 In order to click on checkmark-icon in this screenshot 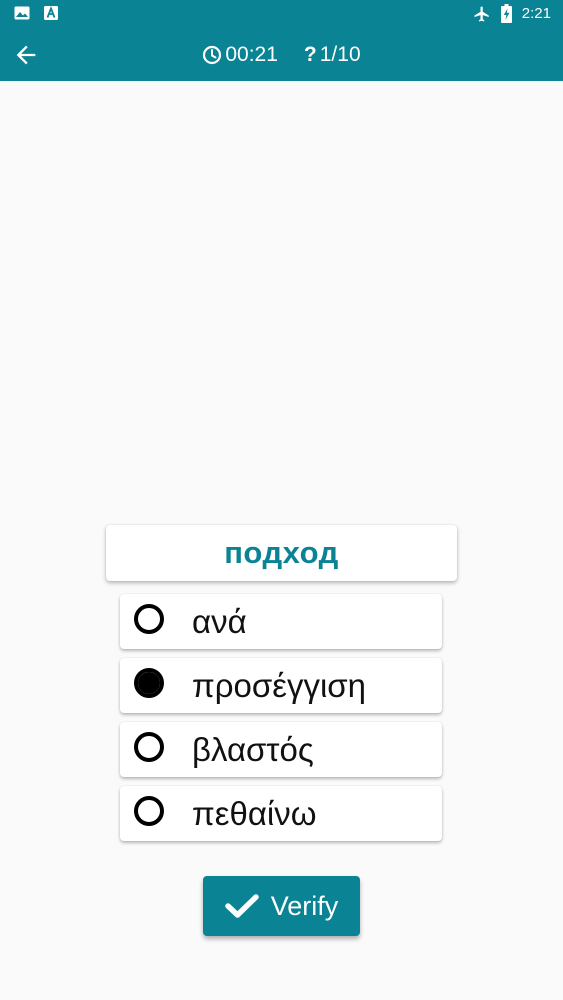, I will do `click(241, 906)`.